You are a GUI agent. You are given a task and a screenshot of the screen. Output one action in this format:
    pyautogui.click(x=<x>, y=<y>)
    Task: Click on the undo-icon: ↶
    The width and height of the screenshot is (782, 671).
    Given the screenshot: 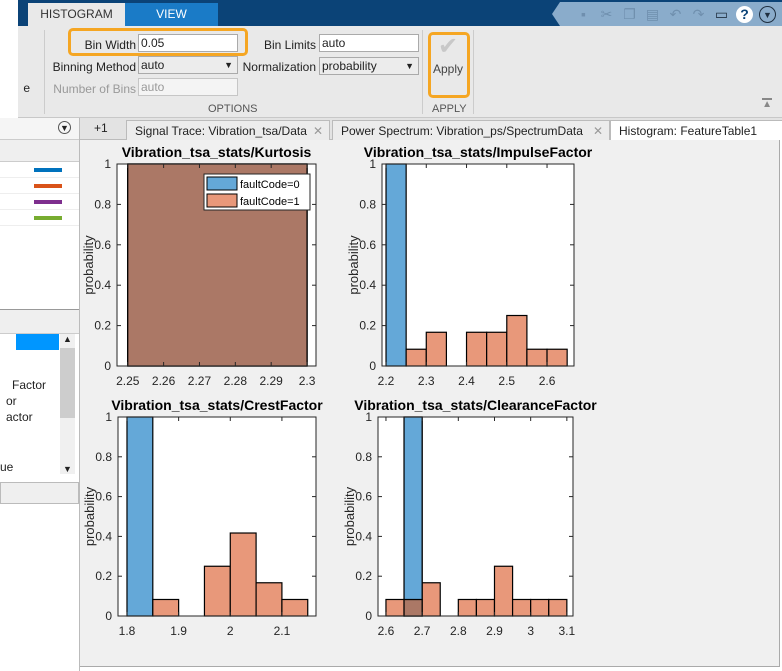 What is the action you would take?
    pyautogui.click(x=675, y=14)
    